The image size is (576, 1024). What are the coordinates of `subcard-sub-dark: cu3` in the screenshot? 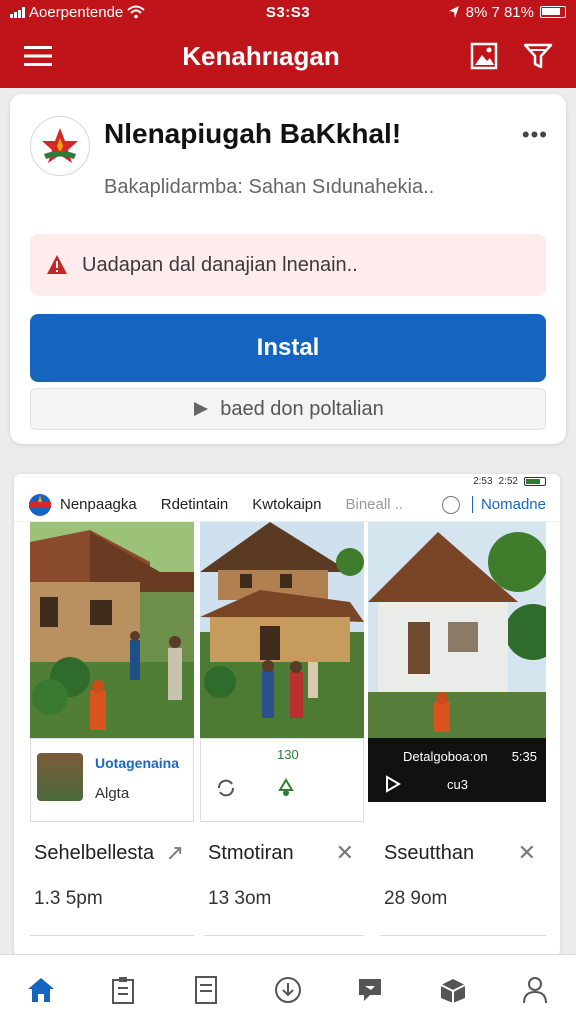 It's located at (457, 784).